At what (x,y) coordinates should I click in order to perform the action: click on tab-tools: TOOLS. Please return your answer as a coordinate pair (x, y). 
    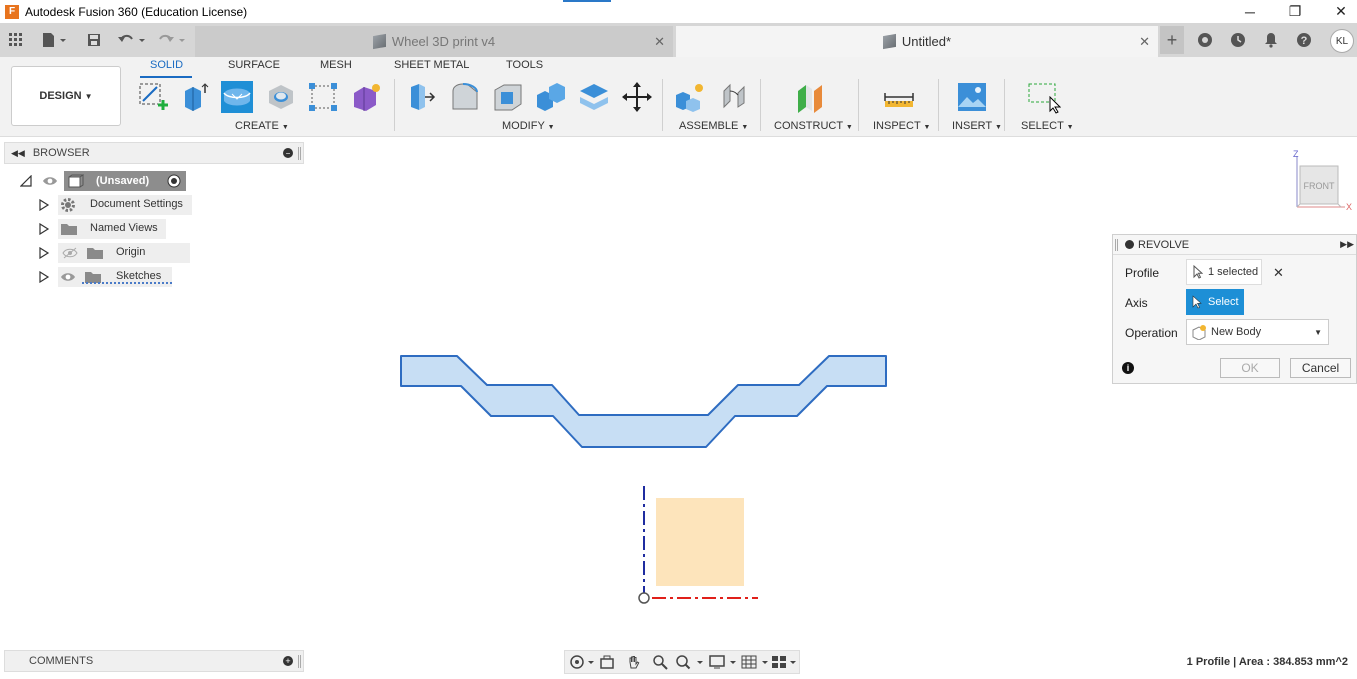
    Looking at the image, I should click on (524, 65).